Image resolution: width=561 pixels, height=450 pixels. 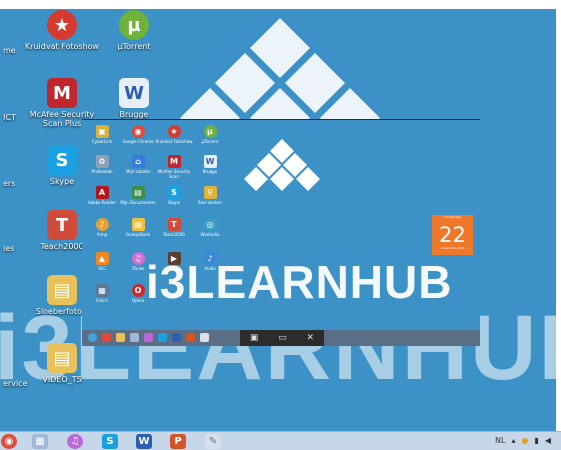 I want to click on edge-label: ies, so click(x=9, y=248).